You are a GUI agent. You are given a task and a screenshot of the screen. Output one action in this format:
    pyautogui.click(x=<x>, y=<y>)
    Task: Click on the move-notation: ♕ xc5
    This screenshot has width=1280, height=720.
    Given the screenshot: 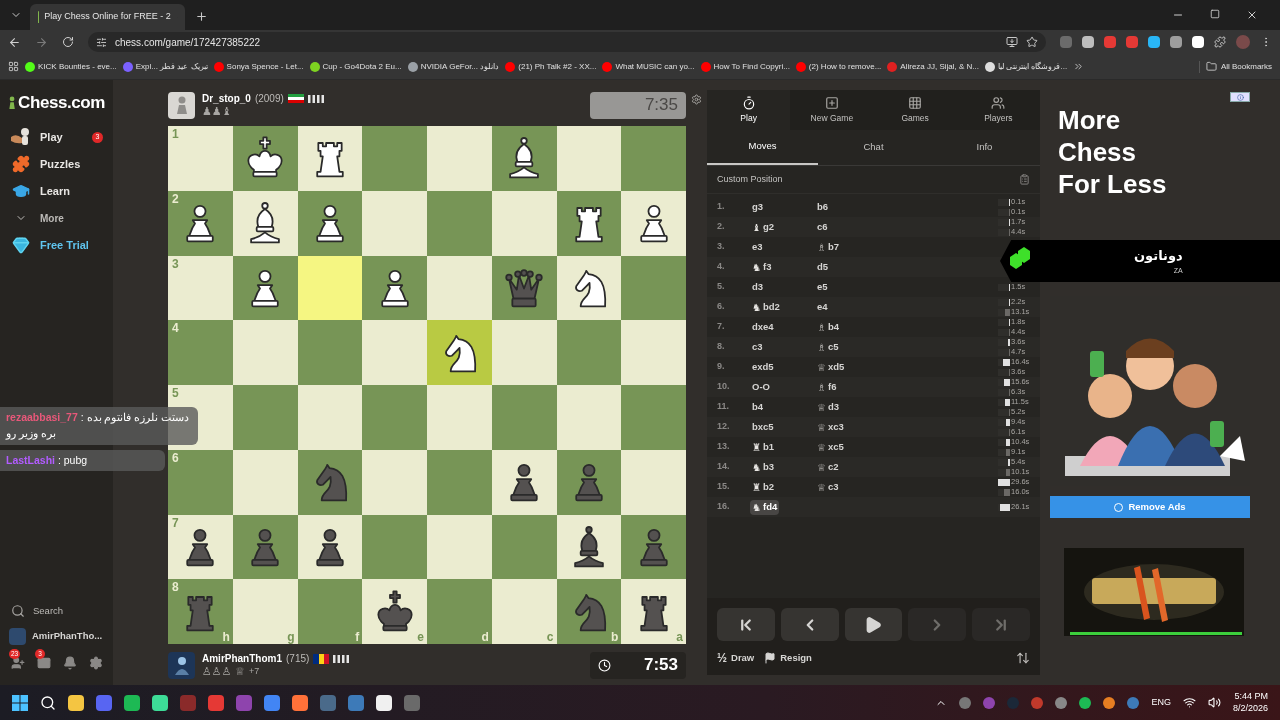 What is the action you would take?
    pyautogui.click(x=830, y=447)
    